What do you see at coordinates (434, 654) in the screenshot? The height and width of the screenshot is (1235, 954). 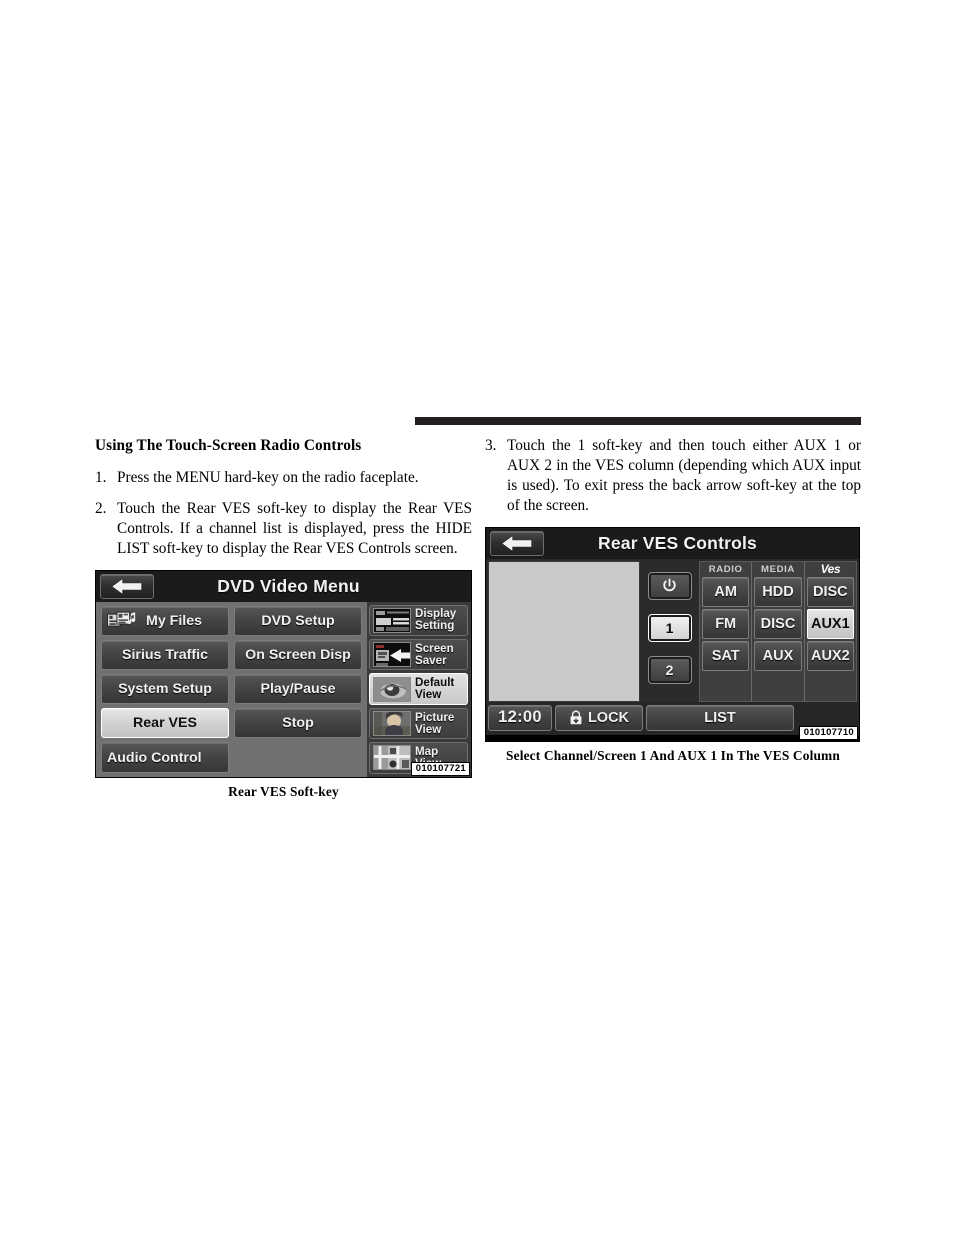 I see `sidekey-label: Screen Saver` at bounding box center [434, 654].